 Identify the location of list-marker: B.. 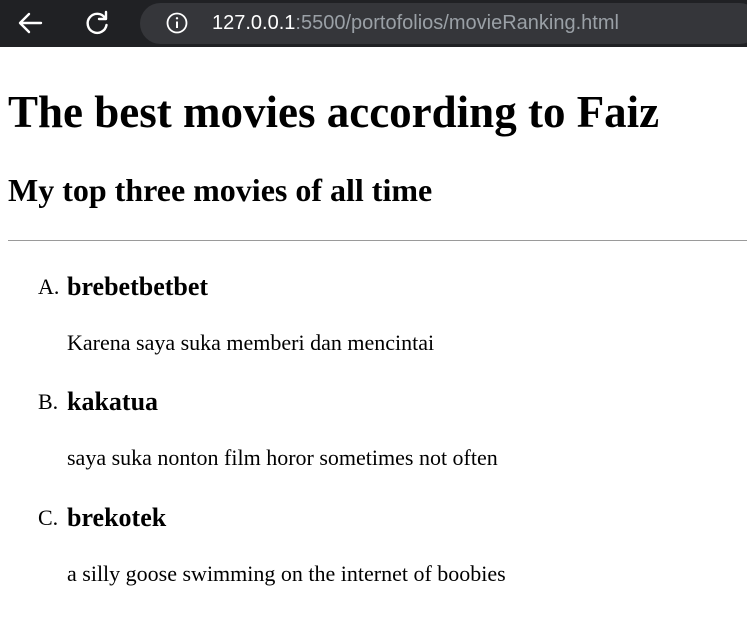
(48, 401).